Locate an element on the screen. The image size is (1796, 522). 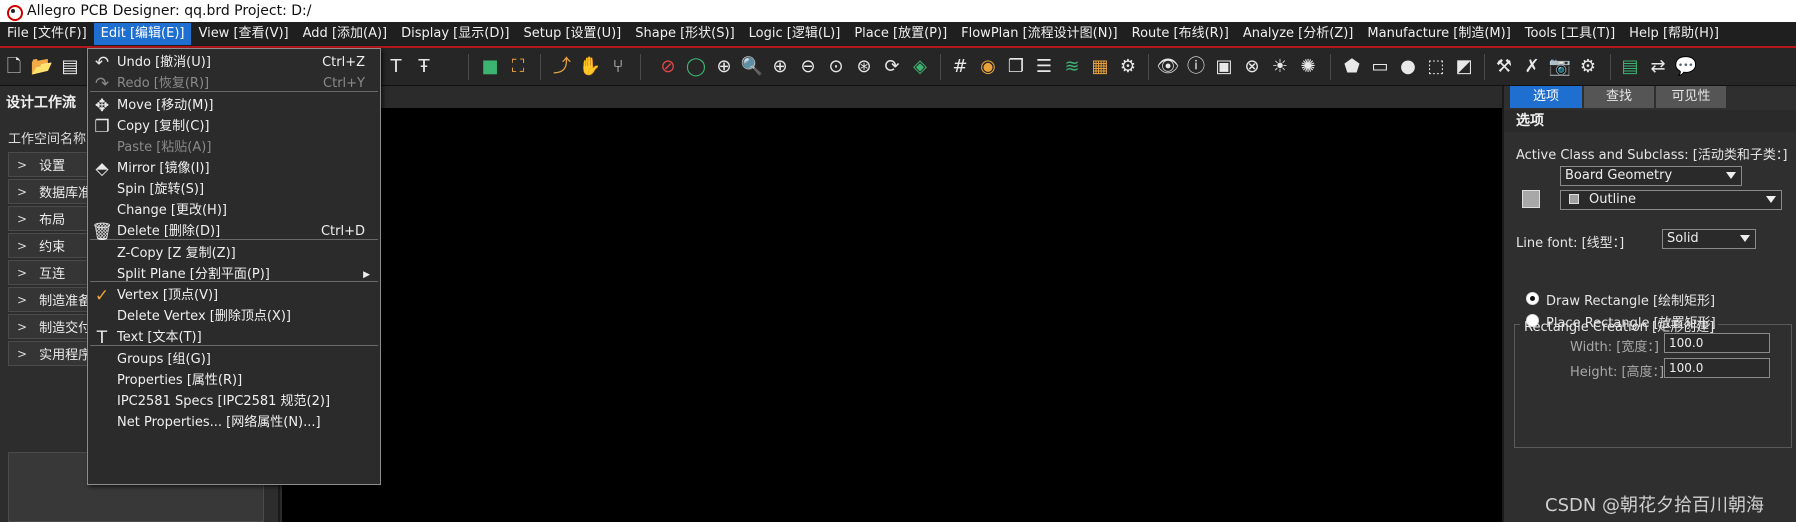
height-input: 100.0 is located at coordinates (1717, 368).